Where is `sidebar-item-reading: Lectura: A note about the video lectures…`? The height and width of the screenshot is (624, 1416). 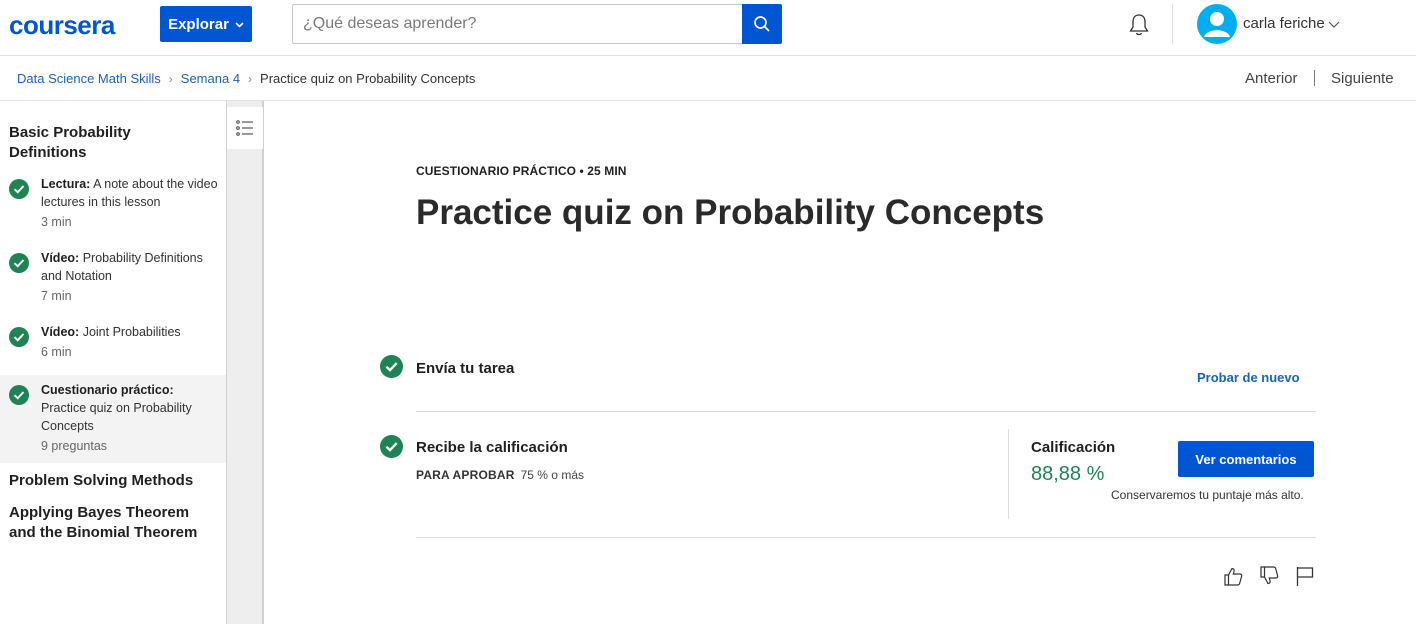 sidebar-item-reading: Lectura: A note about the video lectures… is located at coordinates (113, 205).